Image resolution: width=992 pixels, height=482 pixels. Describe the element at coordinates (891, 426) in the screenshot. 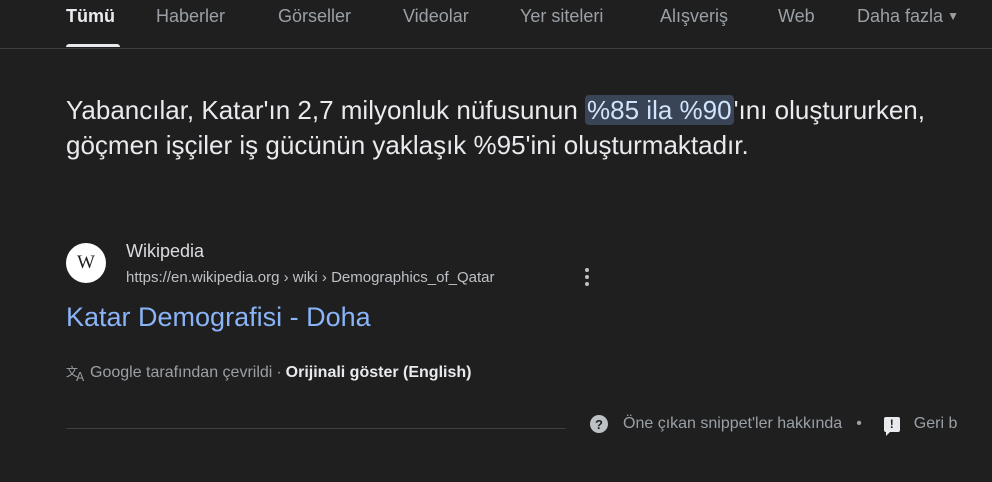

I see `feedback-icon: !` at that location.